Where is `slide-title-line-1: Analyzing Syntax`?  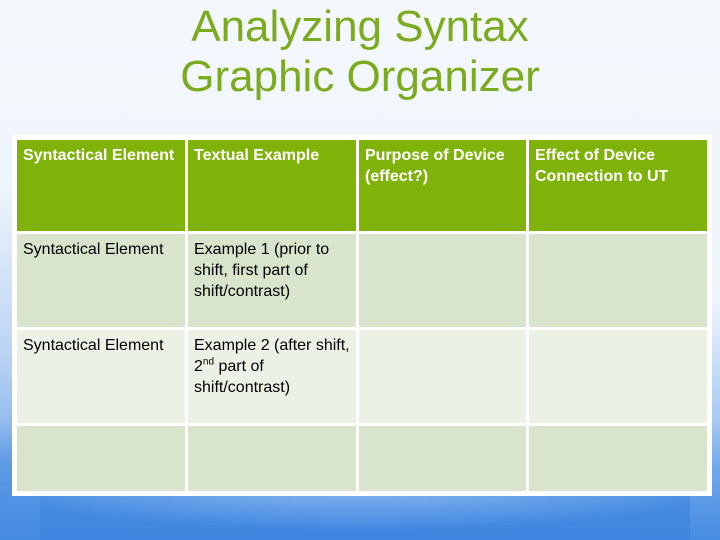
slide-title-line-1: Analyzing Syntax is located at coordinates (360, 26).